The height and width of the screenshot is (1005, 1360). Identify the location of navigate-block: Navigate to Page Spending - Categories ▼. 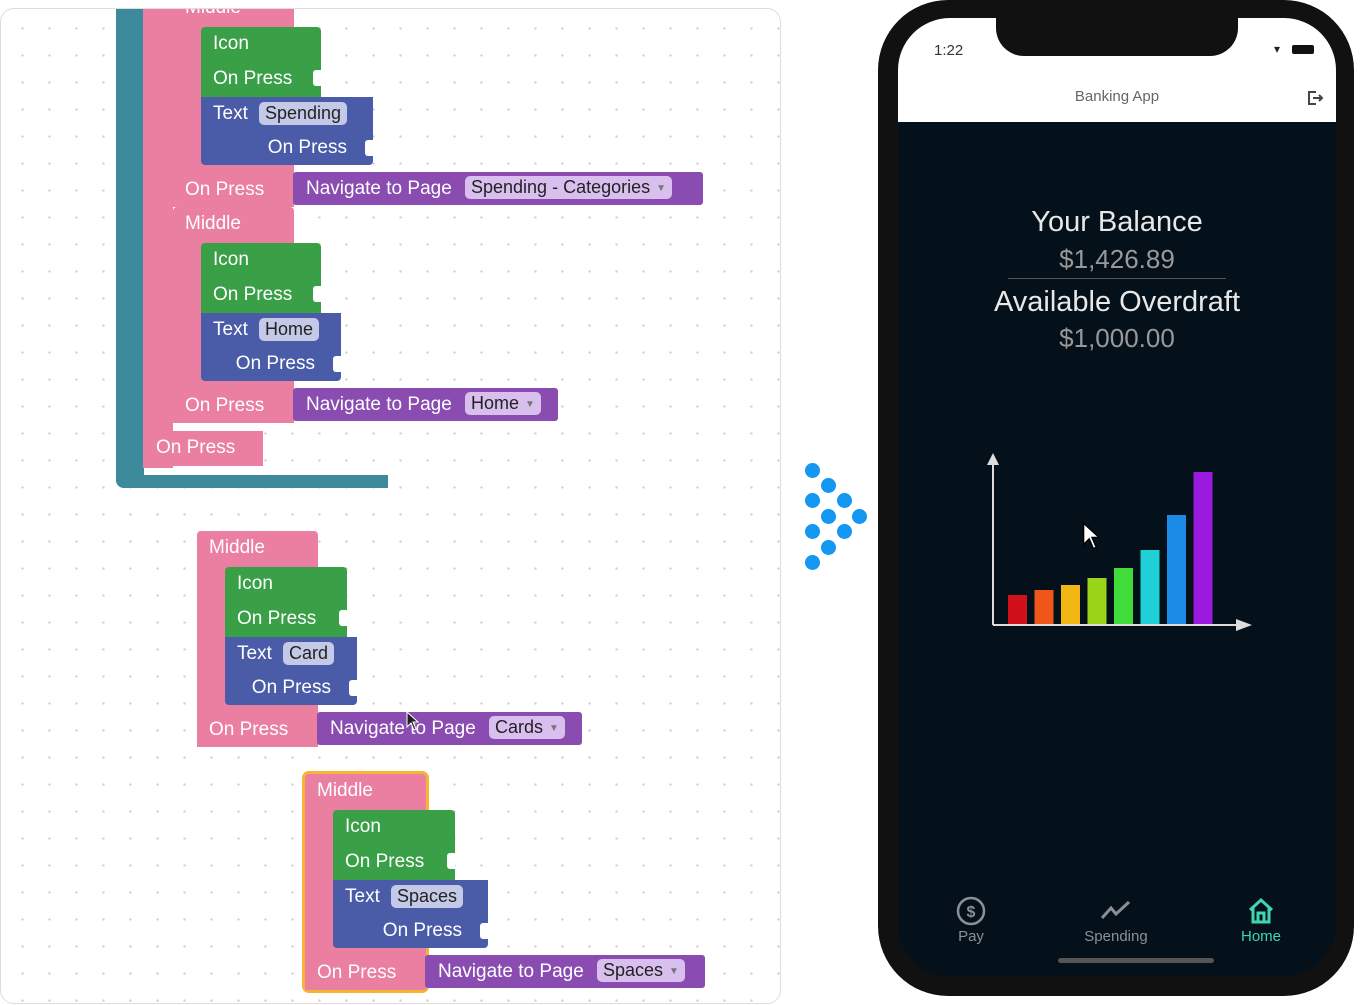
(498, 188).